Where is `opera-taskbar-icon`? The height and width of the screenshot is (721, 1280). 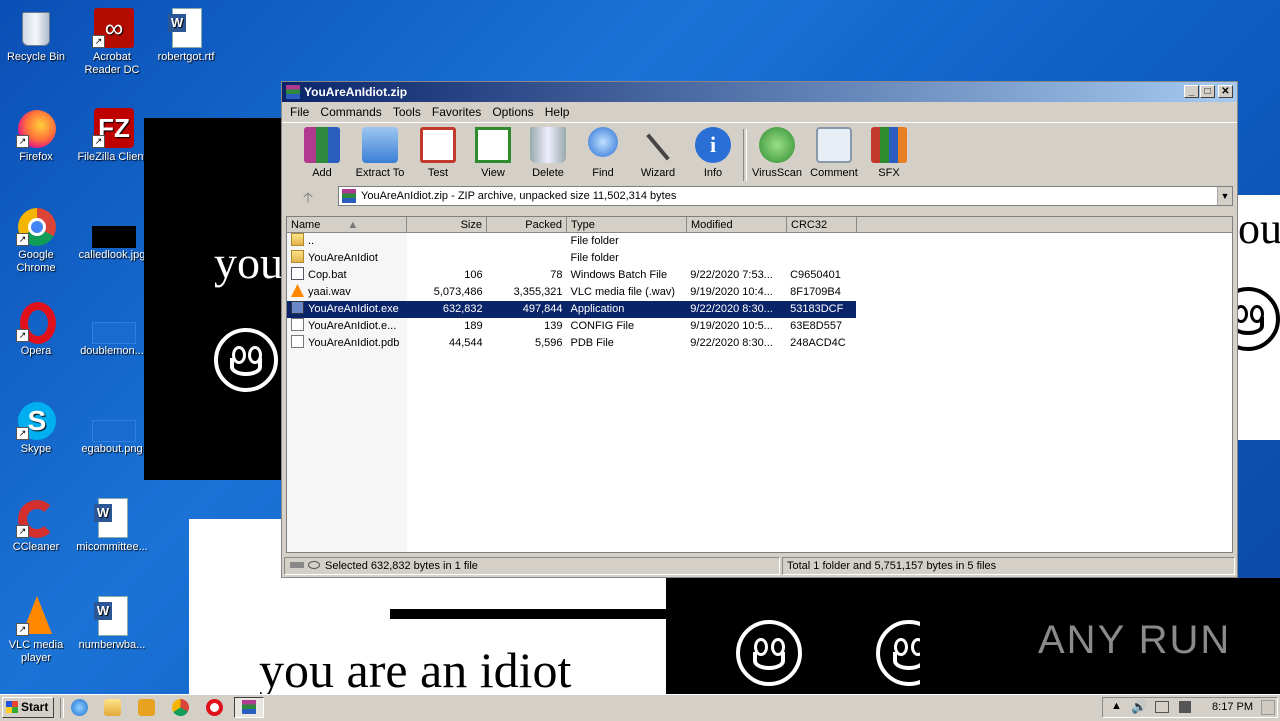
opera-taskbar-icon is located at coordinates (214, 707).